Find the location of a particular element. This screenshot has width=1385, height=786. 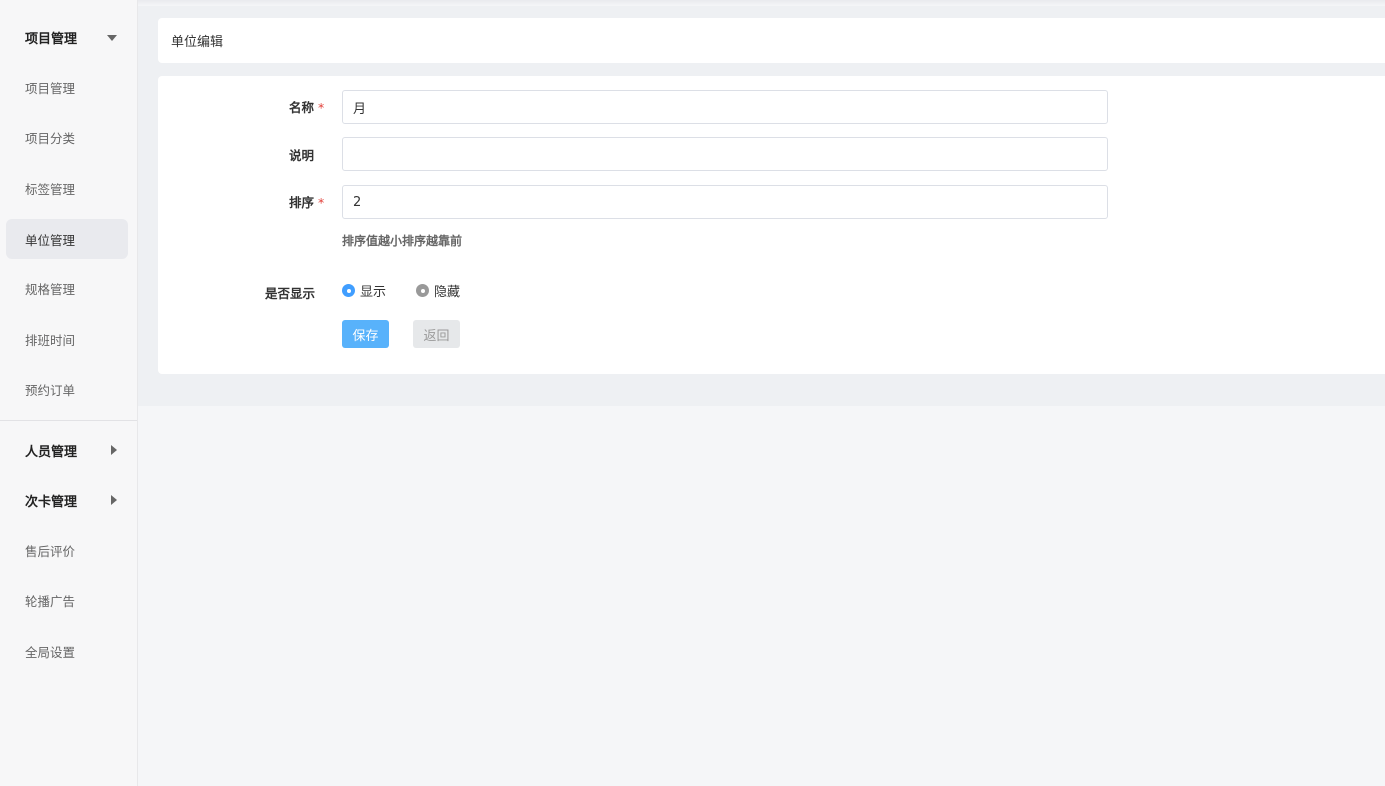

sidebar-group-label: 项目管理 is located at coordinates (51, 39).